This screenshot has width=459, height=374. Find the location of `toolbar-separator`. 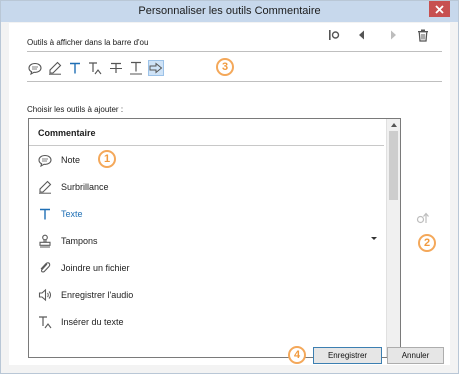

toolbar-separator is located at coordinates (234, 51).